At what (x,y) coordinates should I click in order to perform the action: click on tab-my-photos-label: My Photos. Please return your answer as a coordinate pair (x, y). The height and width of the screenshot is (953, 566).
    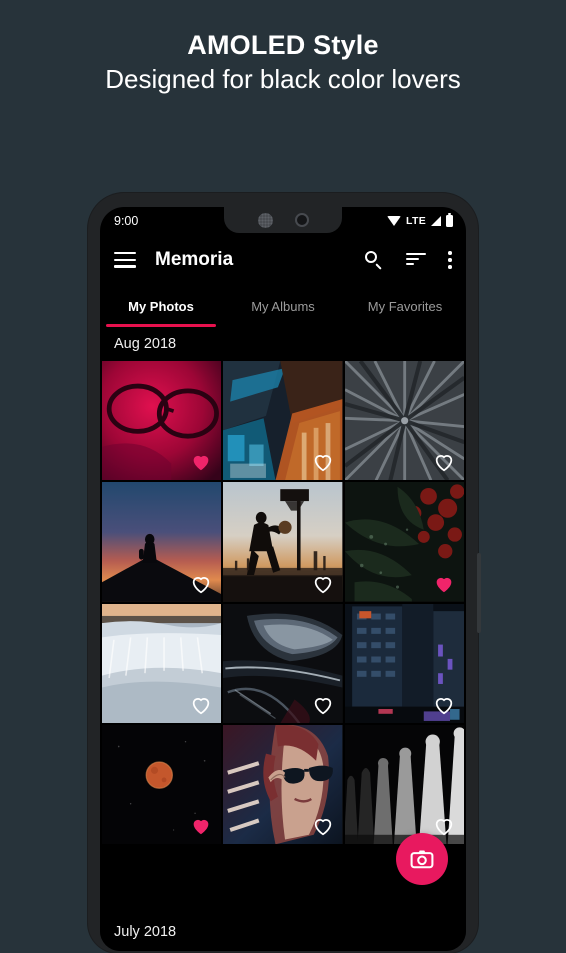
    Looking at the image, I should click on (161, 306).